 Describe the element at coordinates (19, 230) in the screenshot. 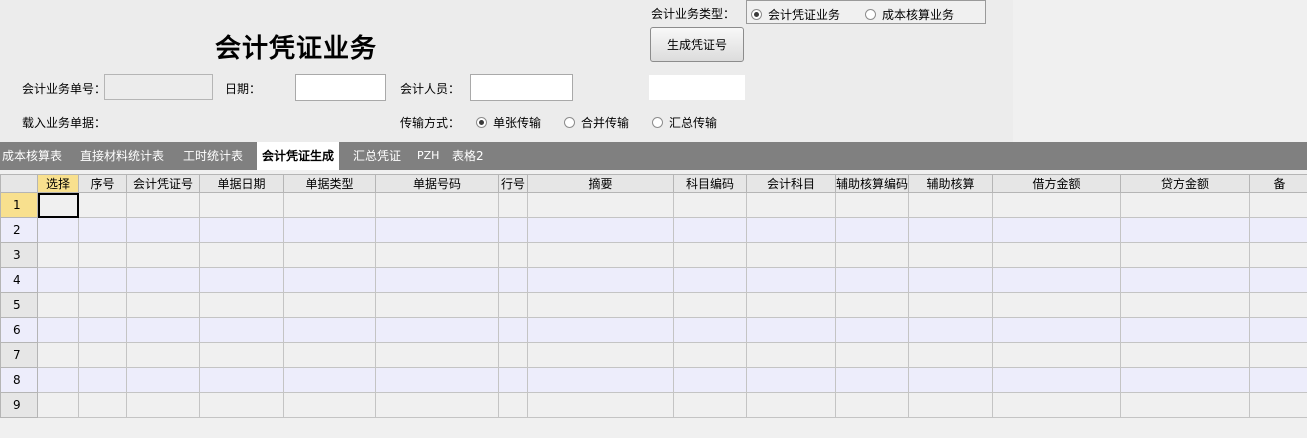

I see `row-header: 2` at that location.